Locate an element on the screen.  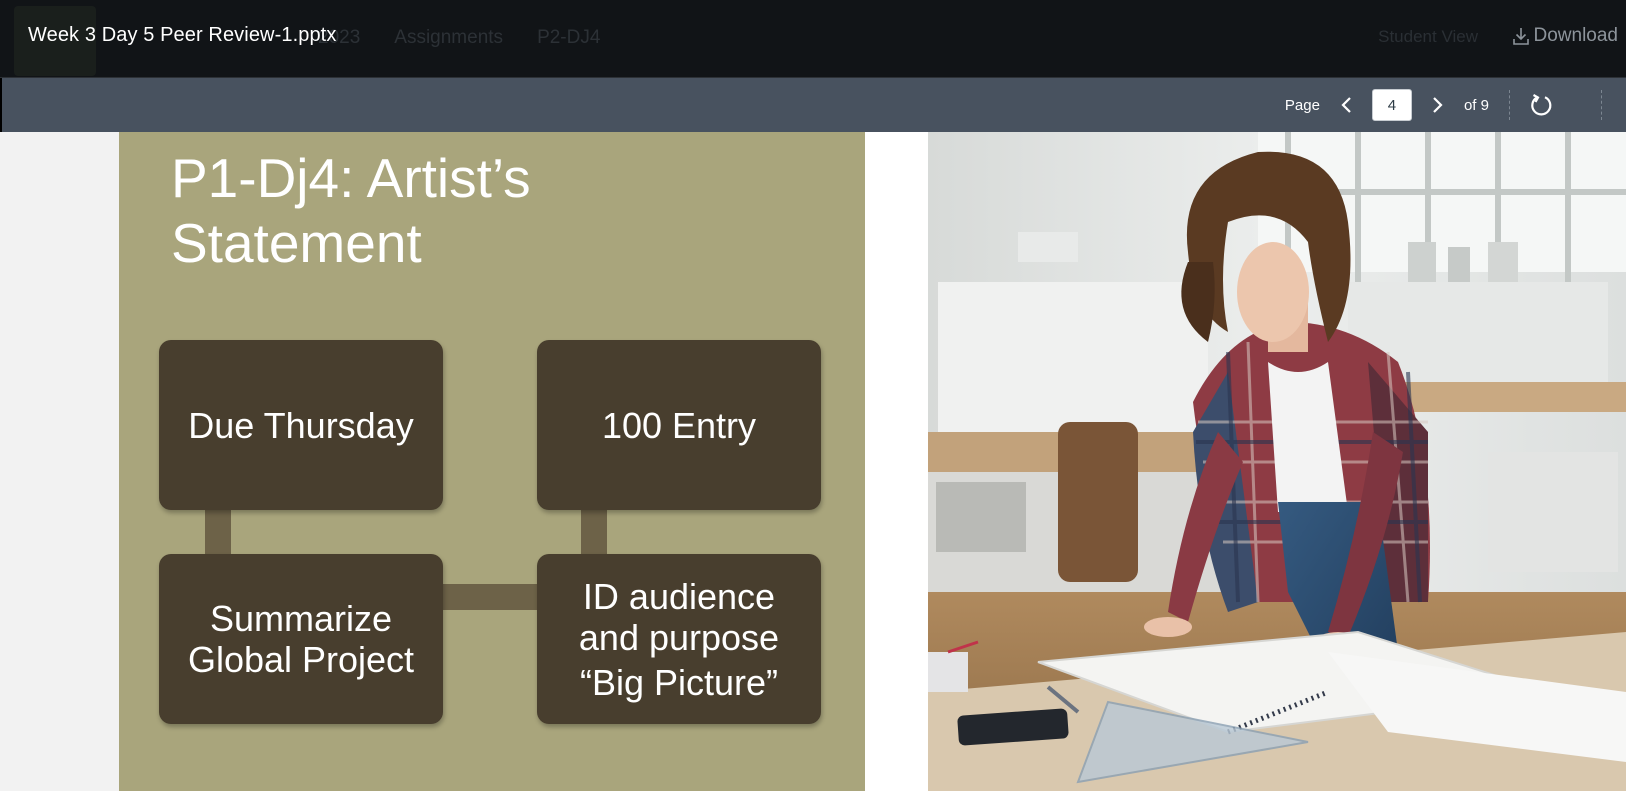
slide-title: P1-Dj4: Artist’s Statement is located at coordinates (471, 211).